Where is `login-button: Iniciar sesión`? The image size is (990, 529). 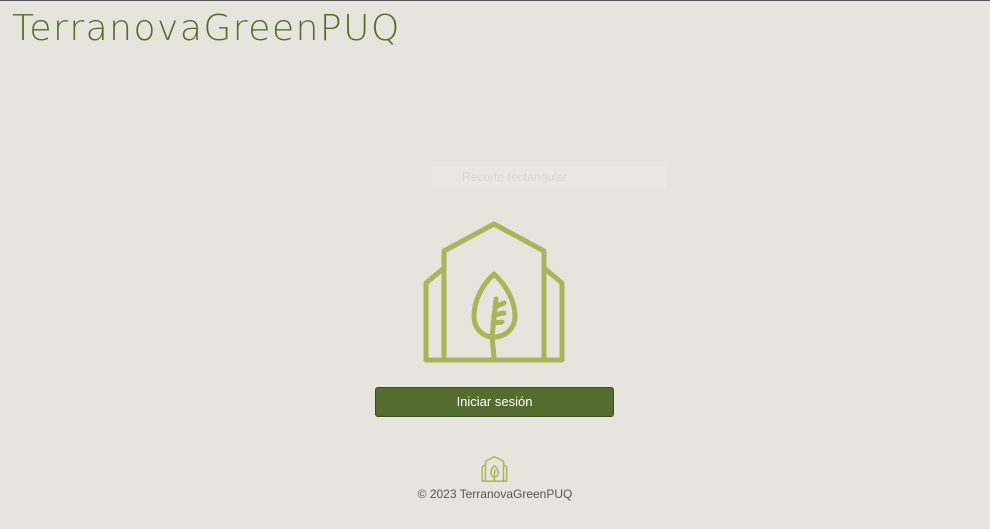
login-button: Iniciar sesión is located at coordinates (494, 402).